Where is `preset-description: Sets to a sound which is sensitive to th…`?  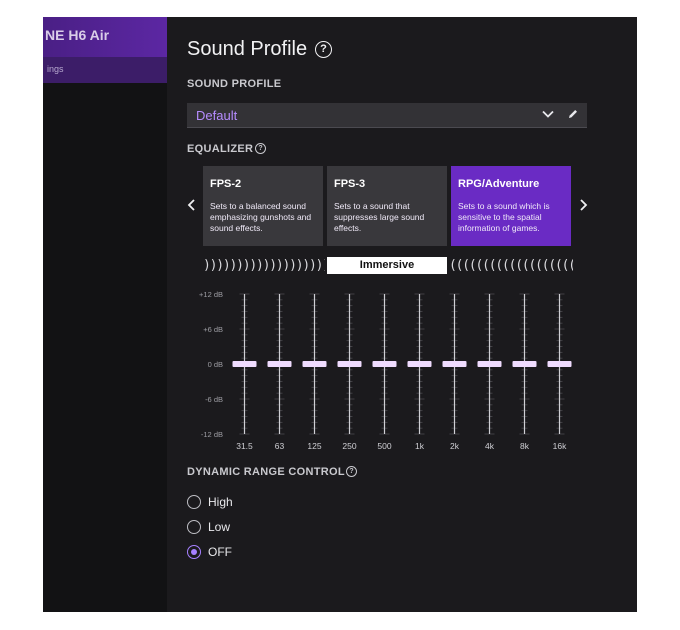
preset-description: Sets to a sound which is sensitive to th… is located at coordinates (504, 217).